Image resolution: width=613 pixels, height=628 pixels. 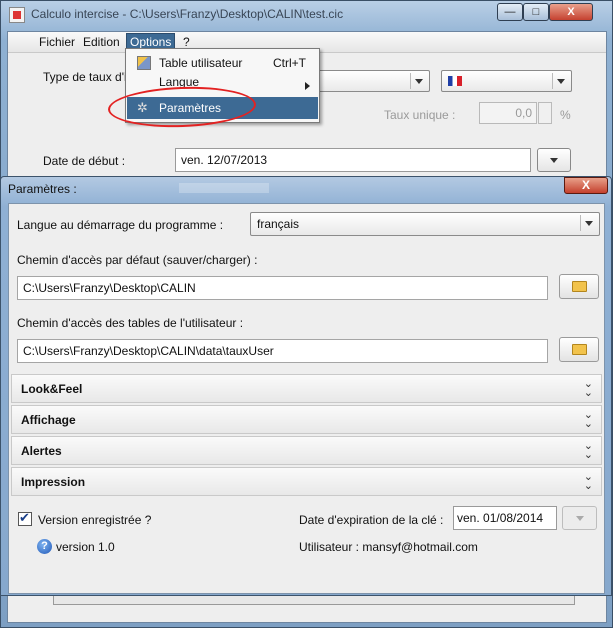 I want to click on langue-label: Langue au démarrage du programme :, so click(x=120, y=225).